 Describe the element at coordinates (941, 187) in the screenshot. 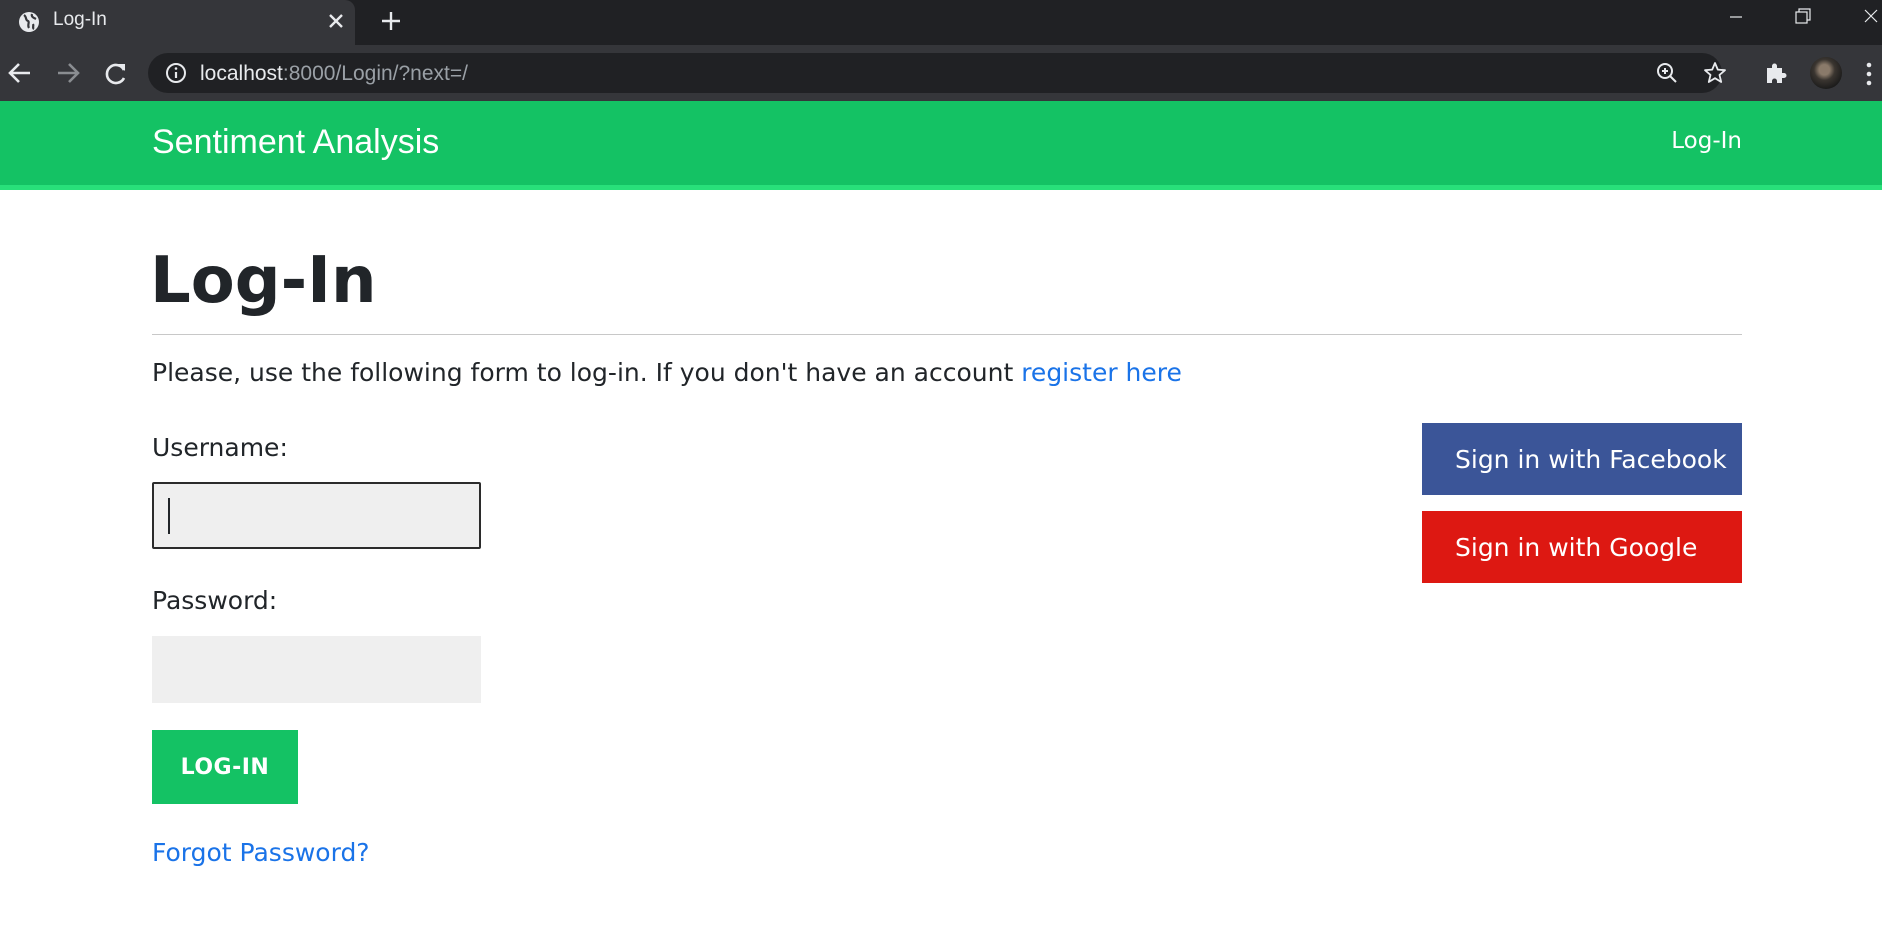

I see `navbar-accent-stripe` at that location.